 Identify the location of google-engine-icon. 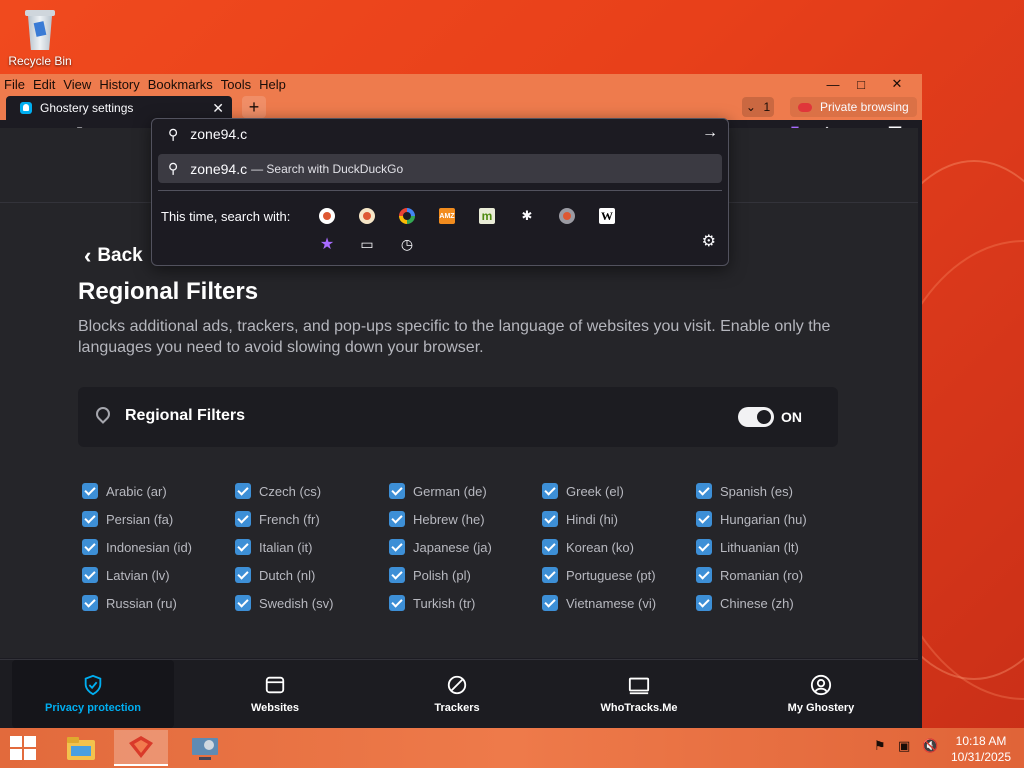
(407, 216).